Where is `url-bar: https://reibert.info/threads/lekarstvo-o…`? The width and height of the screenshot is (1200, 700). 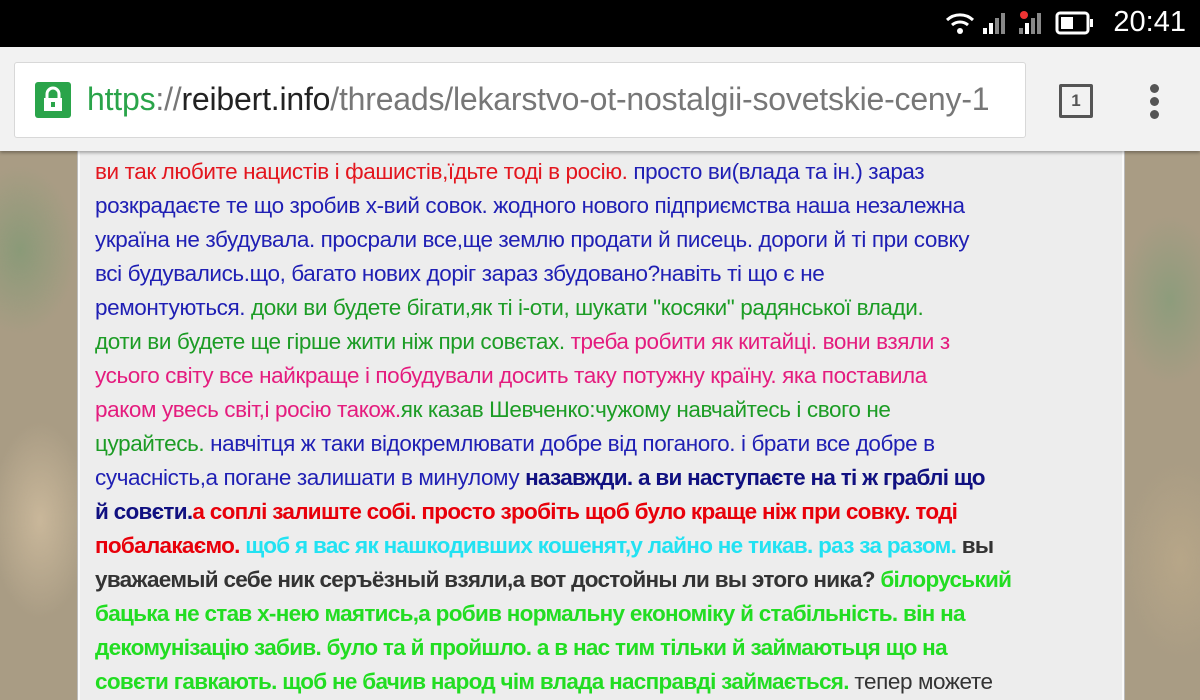
url-bar: https://reibert.info/threads/lekarstvo-o… is located at coordinates (520, 100).